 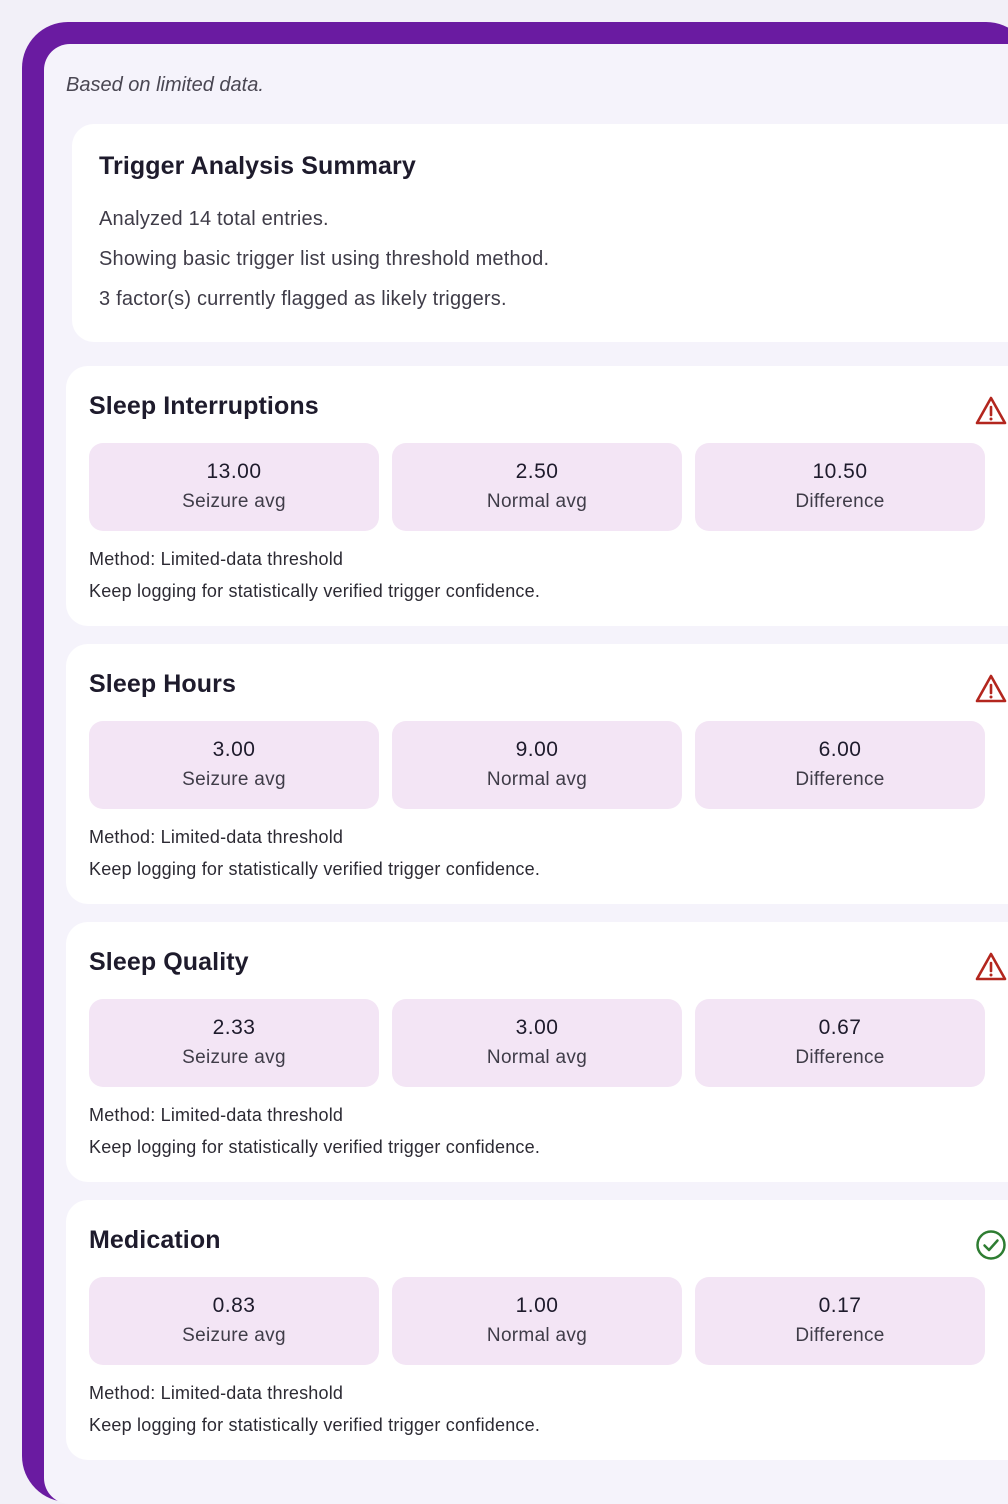 What do you see at coordinates (840, 1321) in the screenshot?
I see `difference-stat: 0.17 Difference` at bounding box center [840, 1321].